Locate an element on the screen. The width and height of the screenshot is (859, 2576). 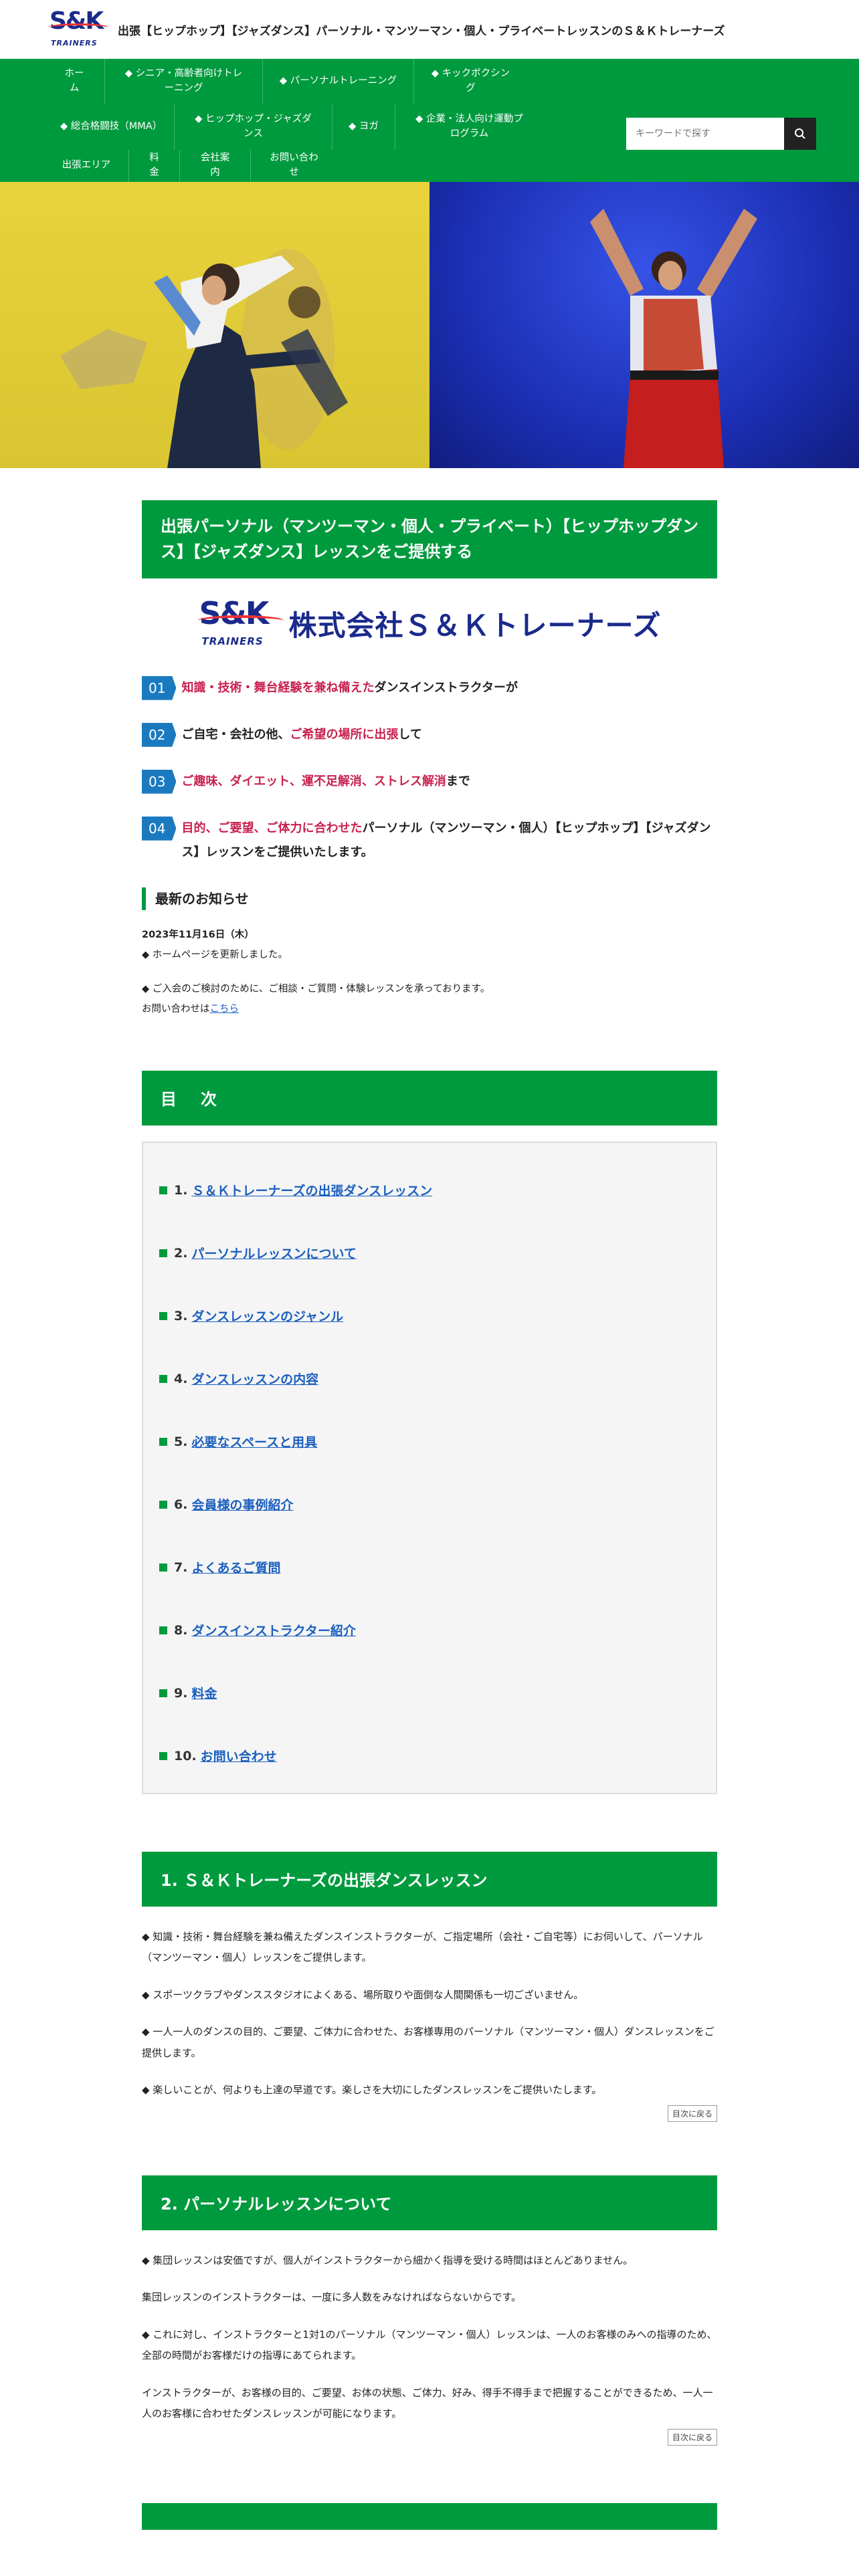
toc-item-number: 2. is located at coordinates (181, 1253).